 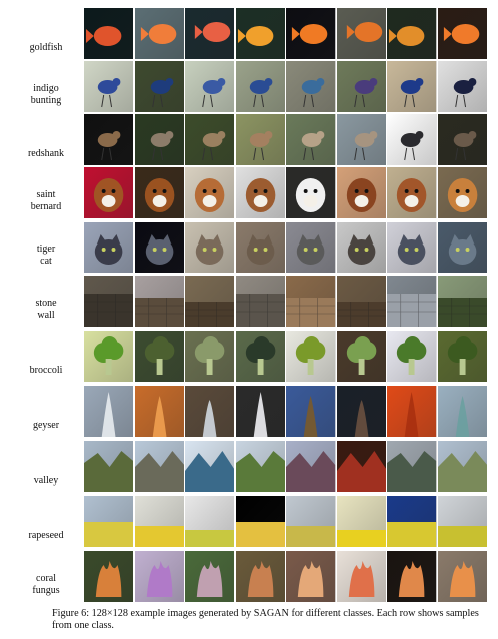 I want to click on class-row: rapeseed, so click(x=249, y=521).